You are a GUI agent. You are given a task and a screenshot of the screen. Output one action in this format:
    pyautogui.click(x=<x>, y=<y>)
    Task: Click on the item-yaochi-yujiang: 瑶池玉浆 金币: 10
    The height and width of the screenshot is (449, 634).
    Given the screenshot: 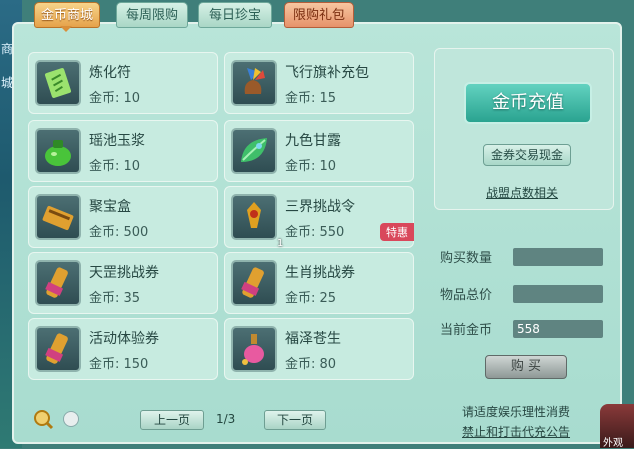 What is the action you would take?
    pyautogui.click(x=123, y=151)
    